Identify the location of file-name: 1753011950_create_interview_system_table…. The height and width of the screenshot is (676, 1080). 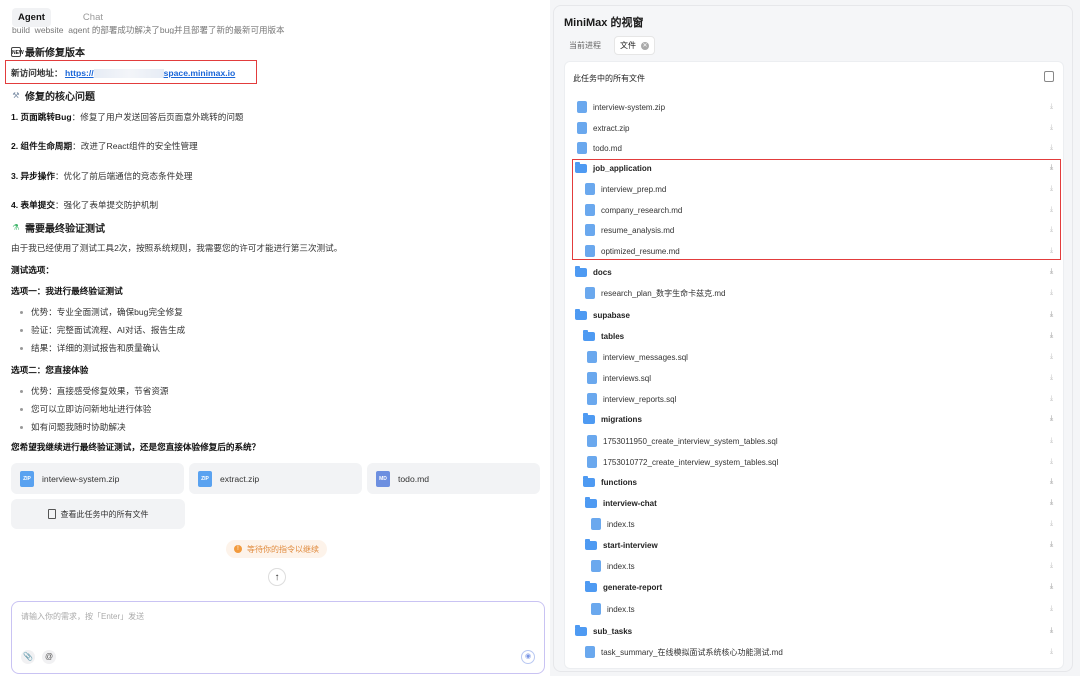
(690, 441).